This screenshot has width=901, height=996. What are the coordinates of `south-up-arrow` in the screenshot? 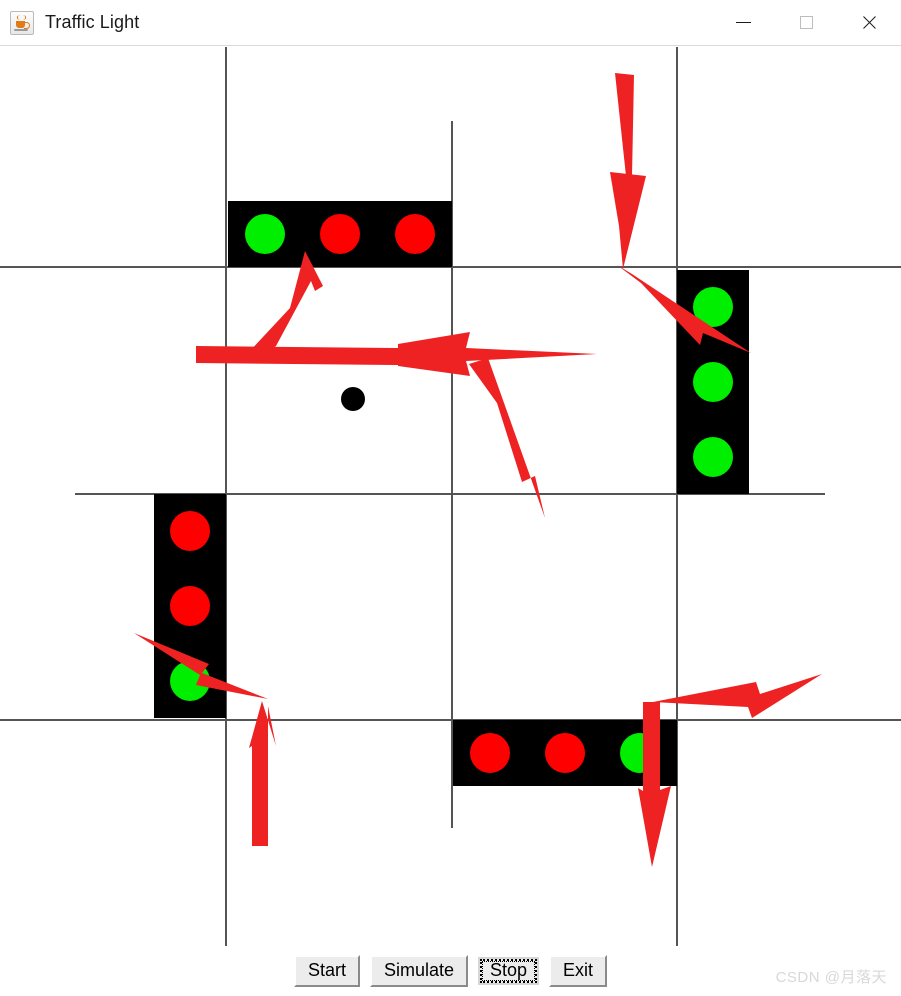 It's located at (262, 773).